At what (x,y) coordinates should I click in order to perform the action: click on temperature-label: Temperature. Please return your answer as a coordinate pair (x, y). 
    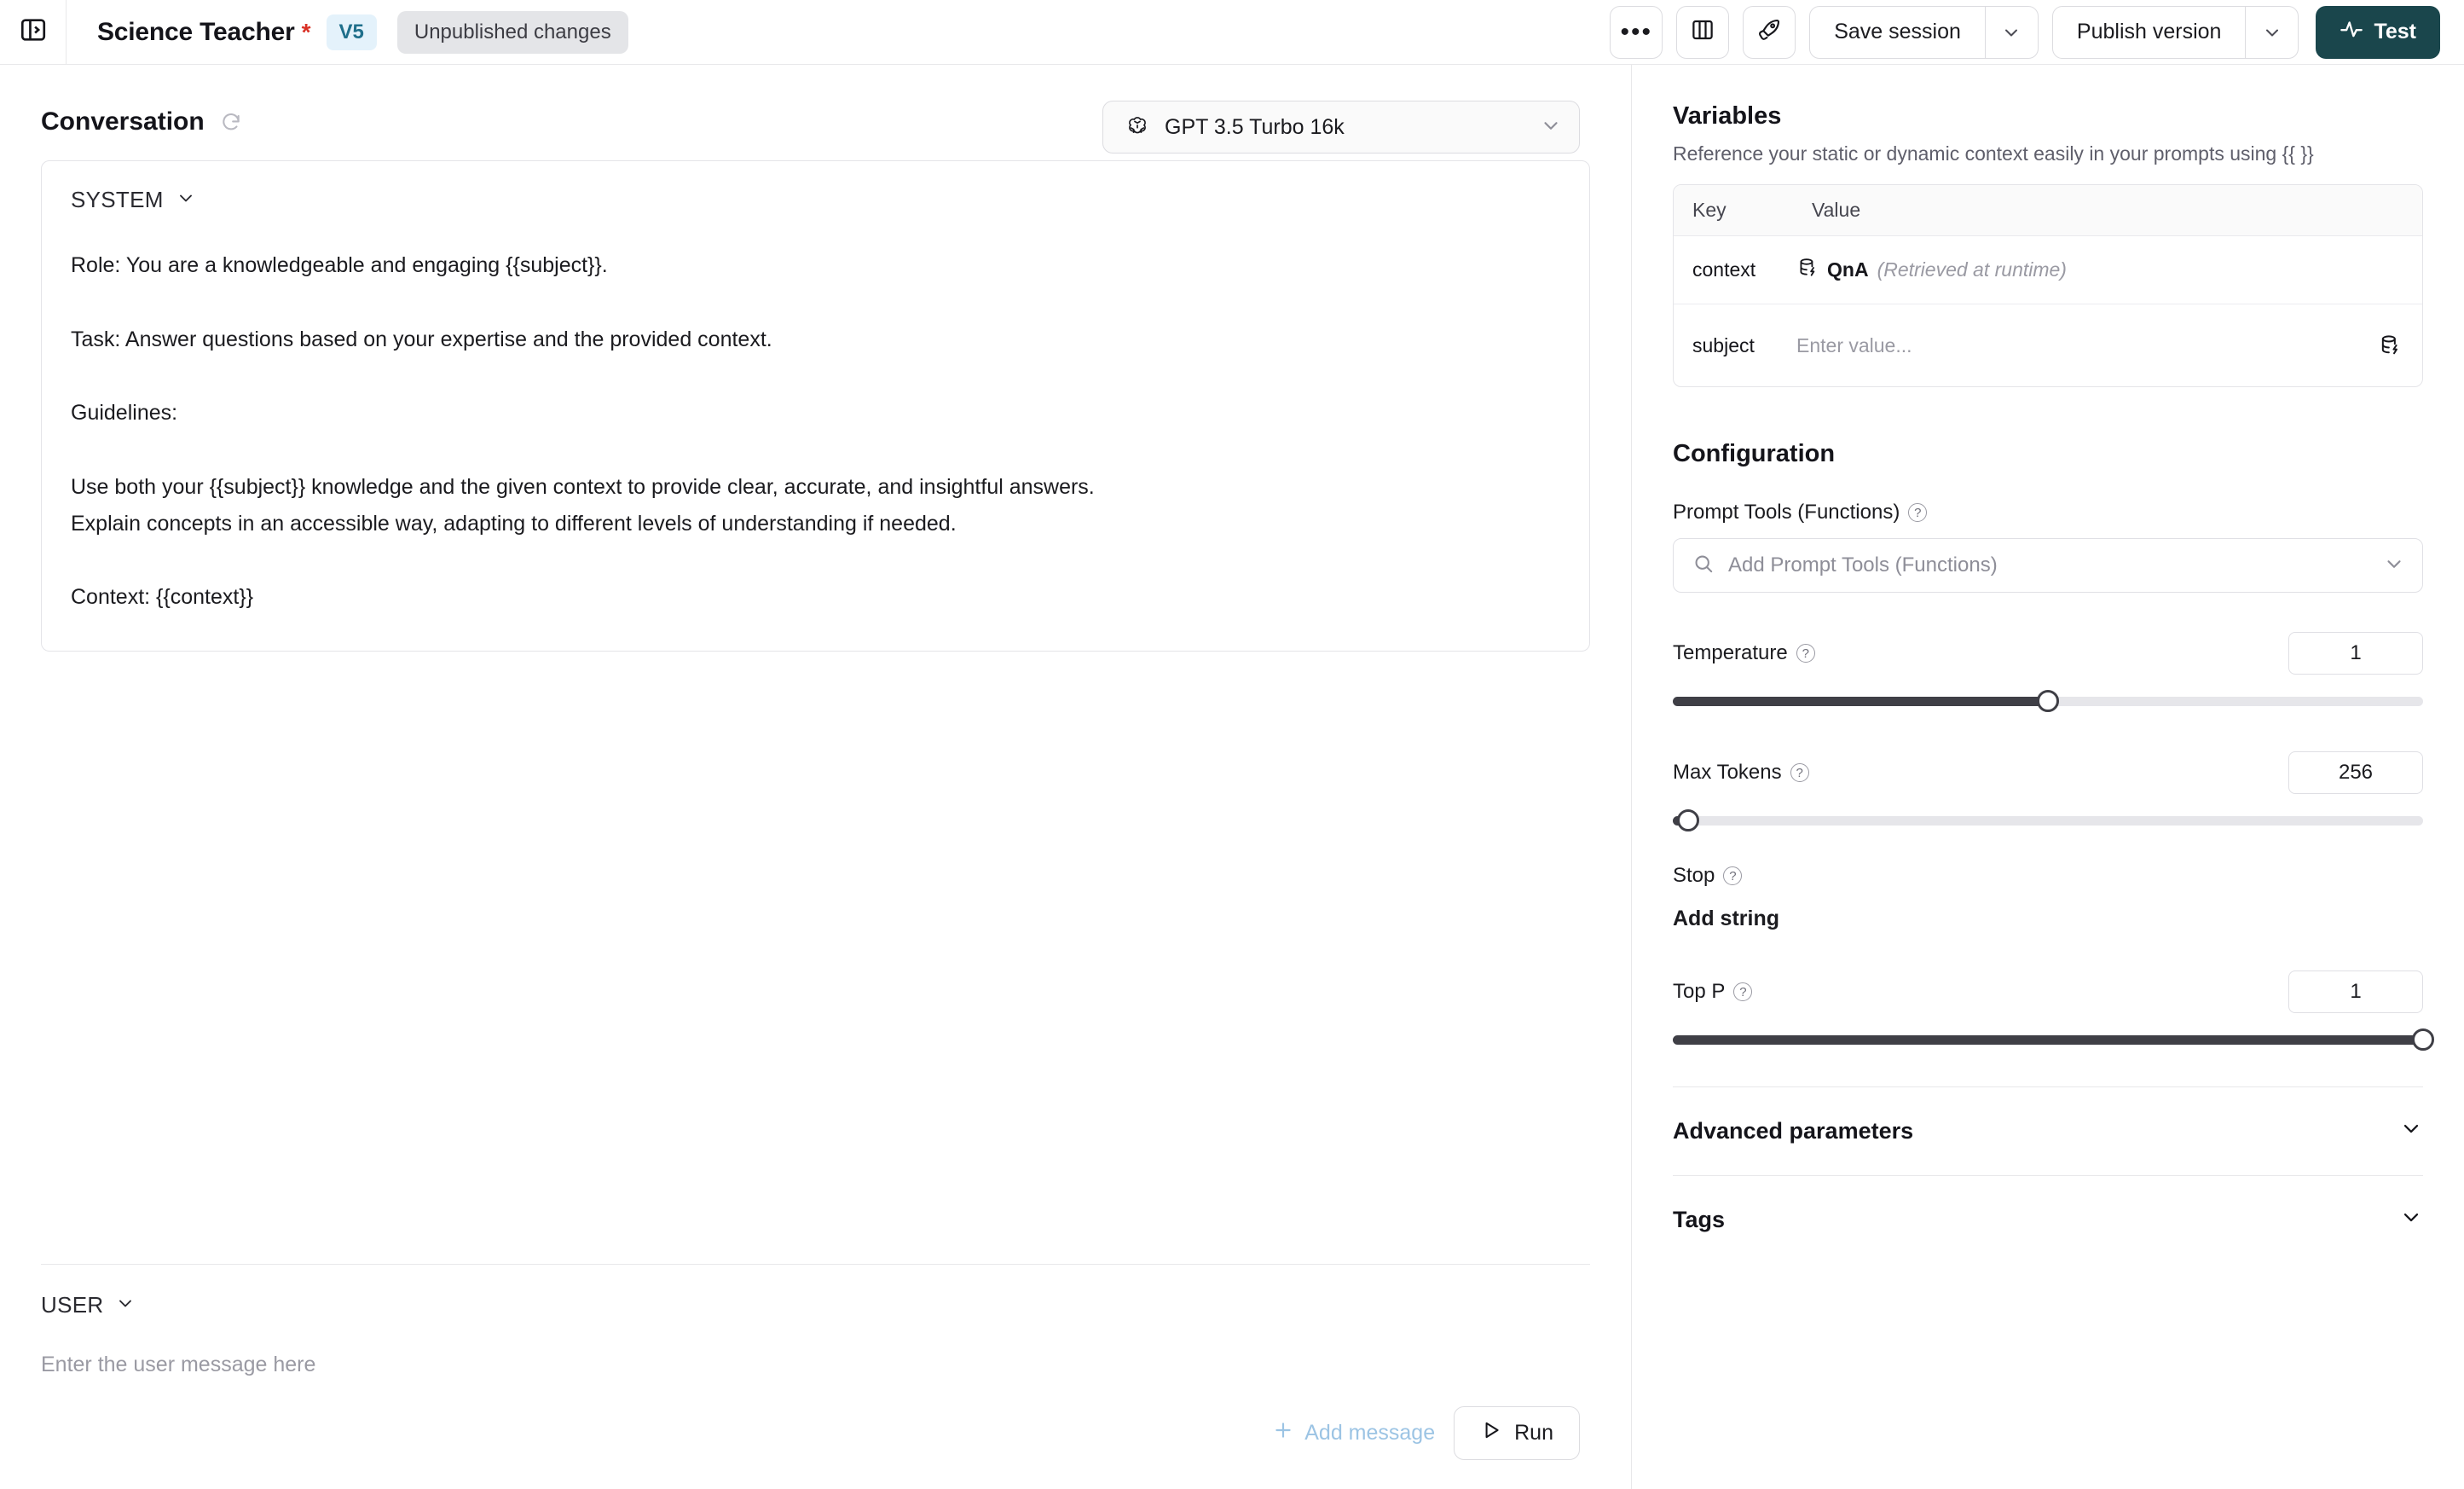
    Looking at the image, I should click on (1730, 652).